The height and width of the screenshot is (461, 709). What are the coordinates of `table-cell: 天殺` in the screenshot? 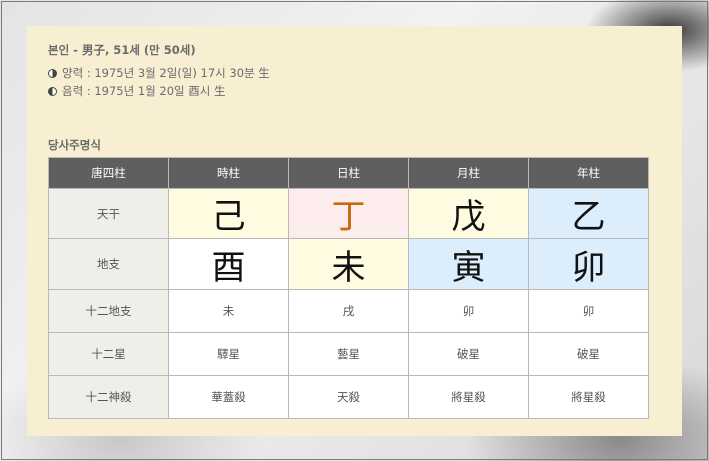 It's located at (348, 397).